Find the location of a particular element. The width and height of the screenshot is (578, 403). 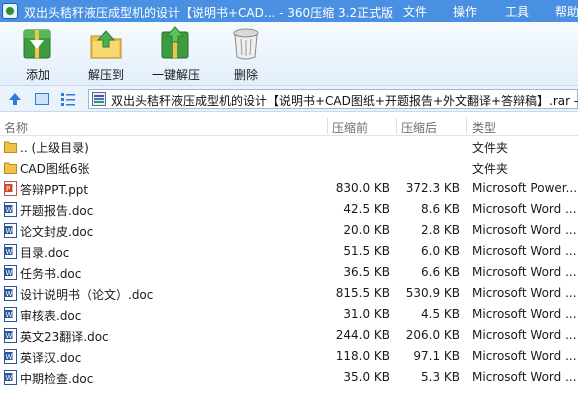

add-button: 添加 is located at coordinates (38, 54).